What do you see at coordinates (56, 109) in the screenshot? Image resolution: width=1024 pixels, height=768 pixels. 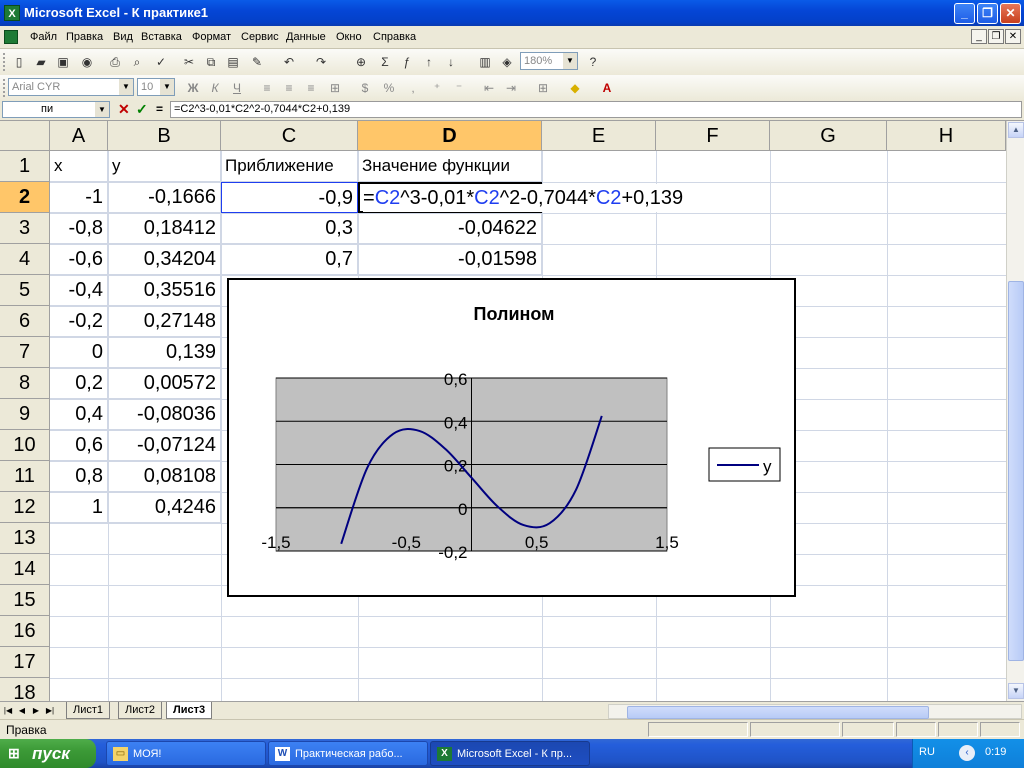 I see `name-box: пи ▼` at bounding box center [56, 109].